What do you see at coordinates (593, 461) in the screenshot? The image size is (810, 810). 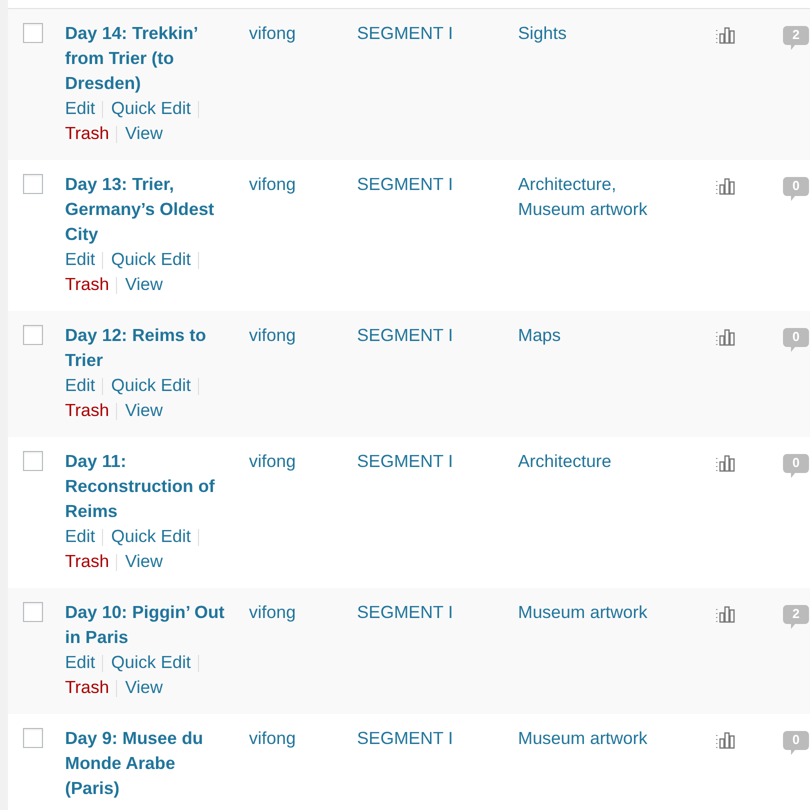 I see `tag-link: Architecture` at bounding box center [593, 461].